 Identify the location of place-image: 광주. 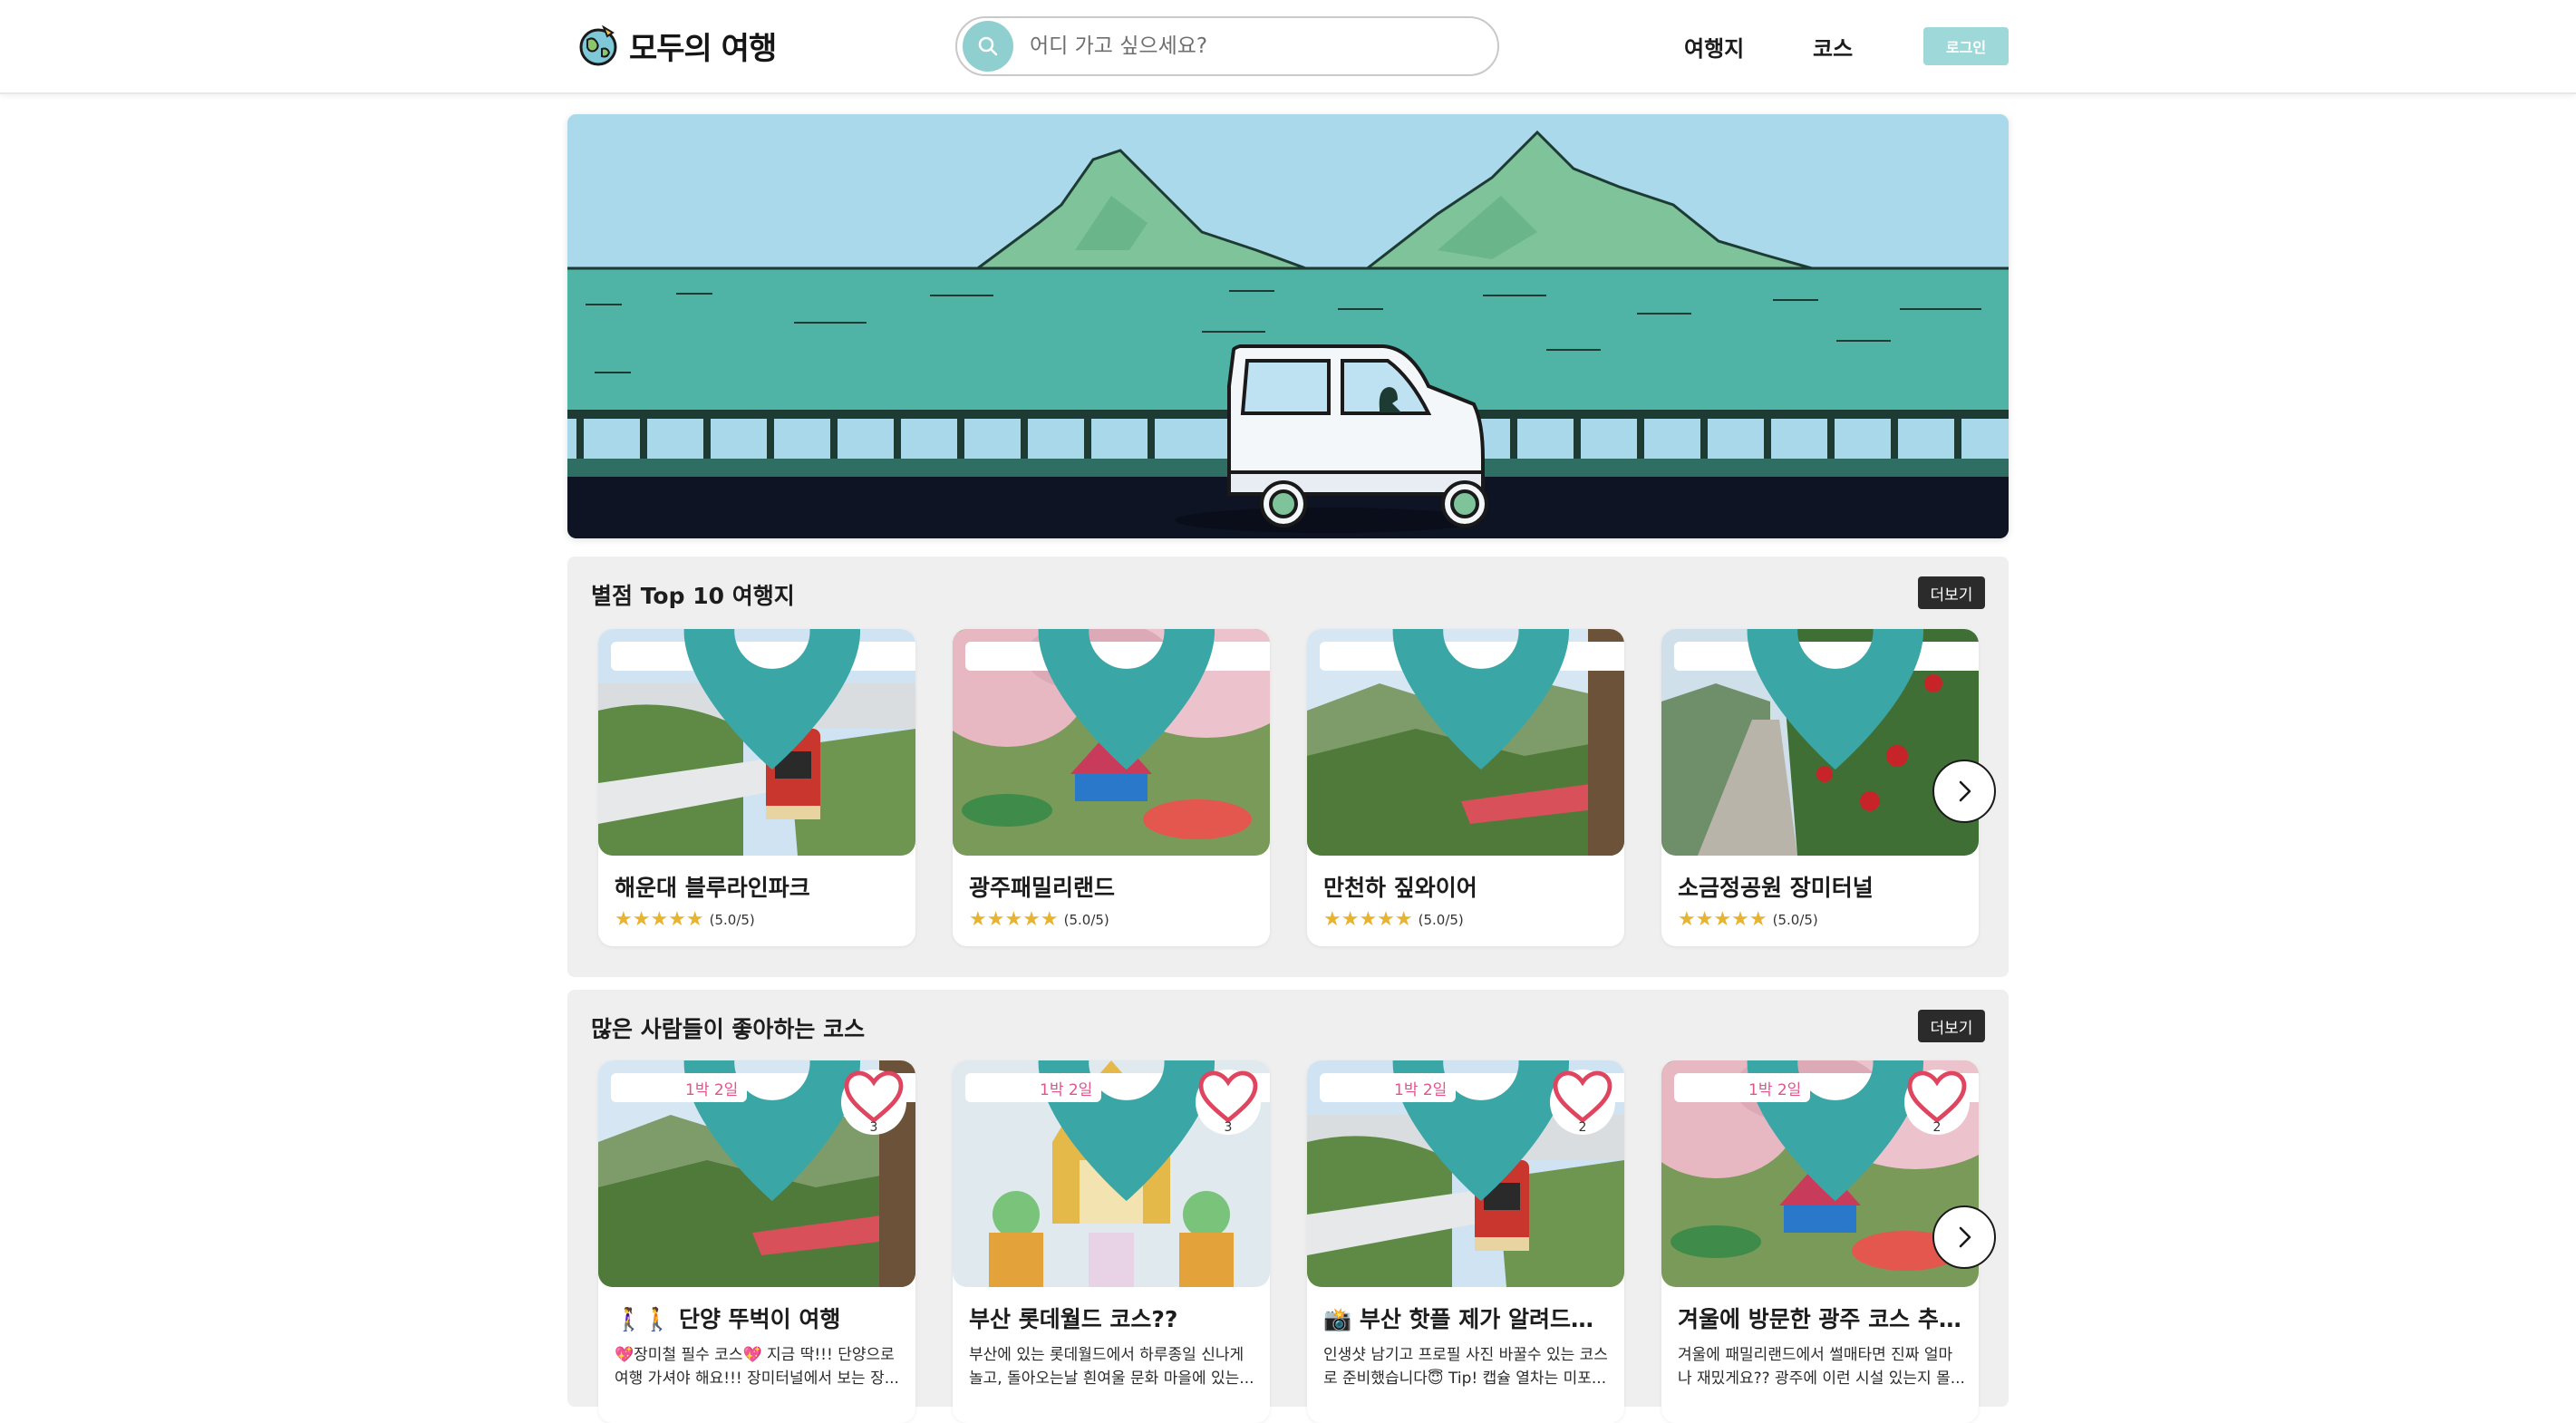
(1111, 742).